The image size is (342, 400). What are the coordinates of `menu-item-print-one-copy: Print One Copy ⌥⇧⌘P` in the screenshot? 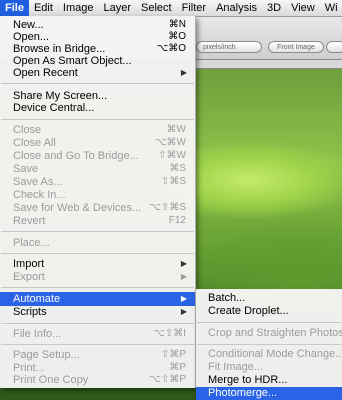 It's located at (97, 380).